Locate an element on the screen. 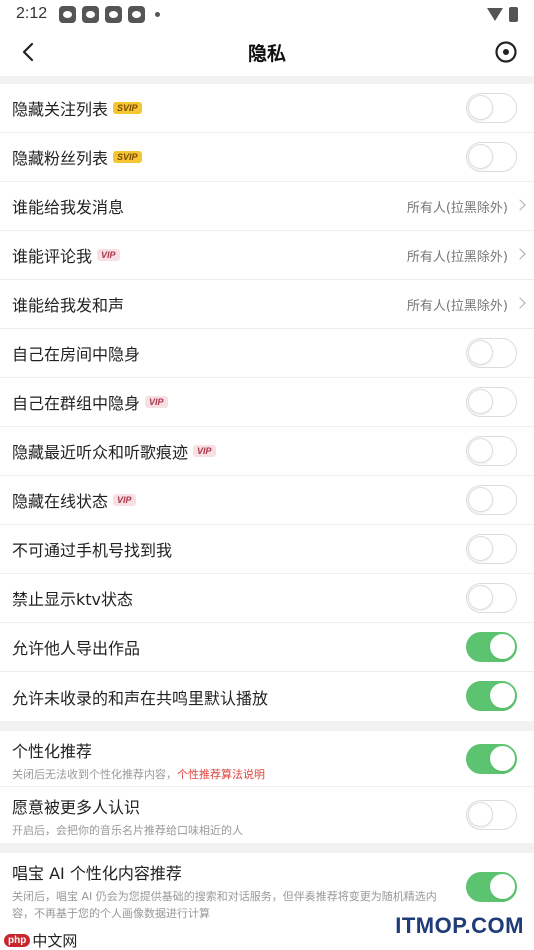 The height and width of the screenshot is (950, 534). setting-row: 自己在房间中隐身 is located at coordinates (267, 353).